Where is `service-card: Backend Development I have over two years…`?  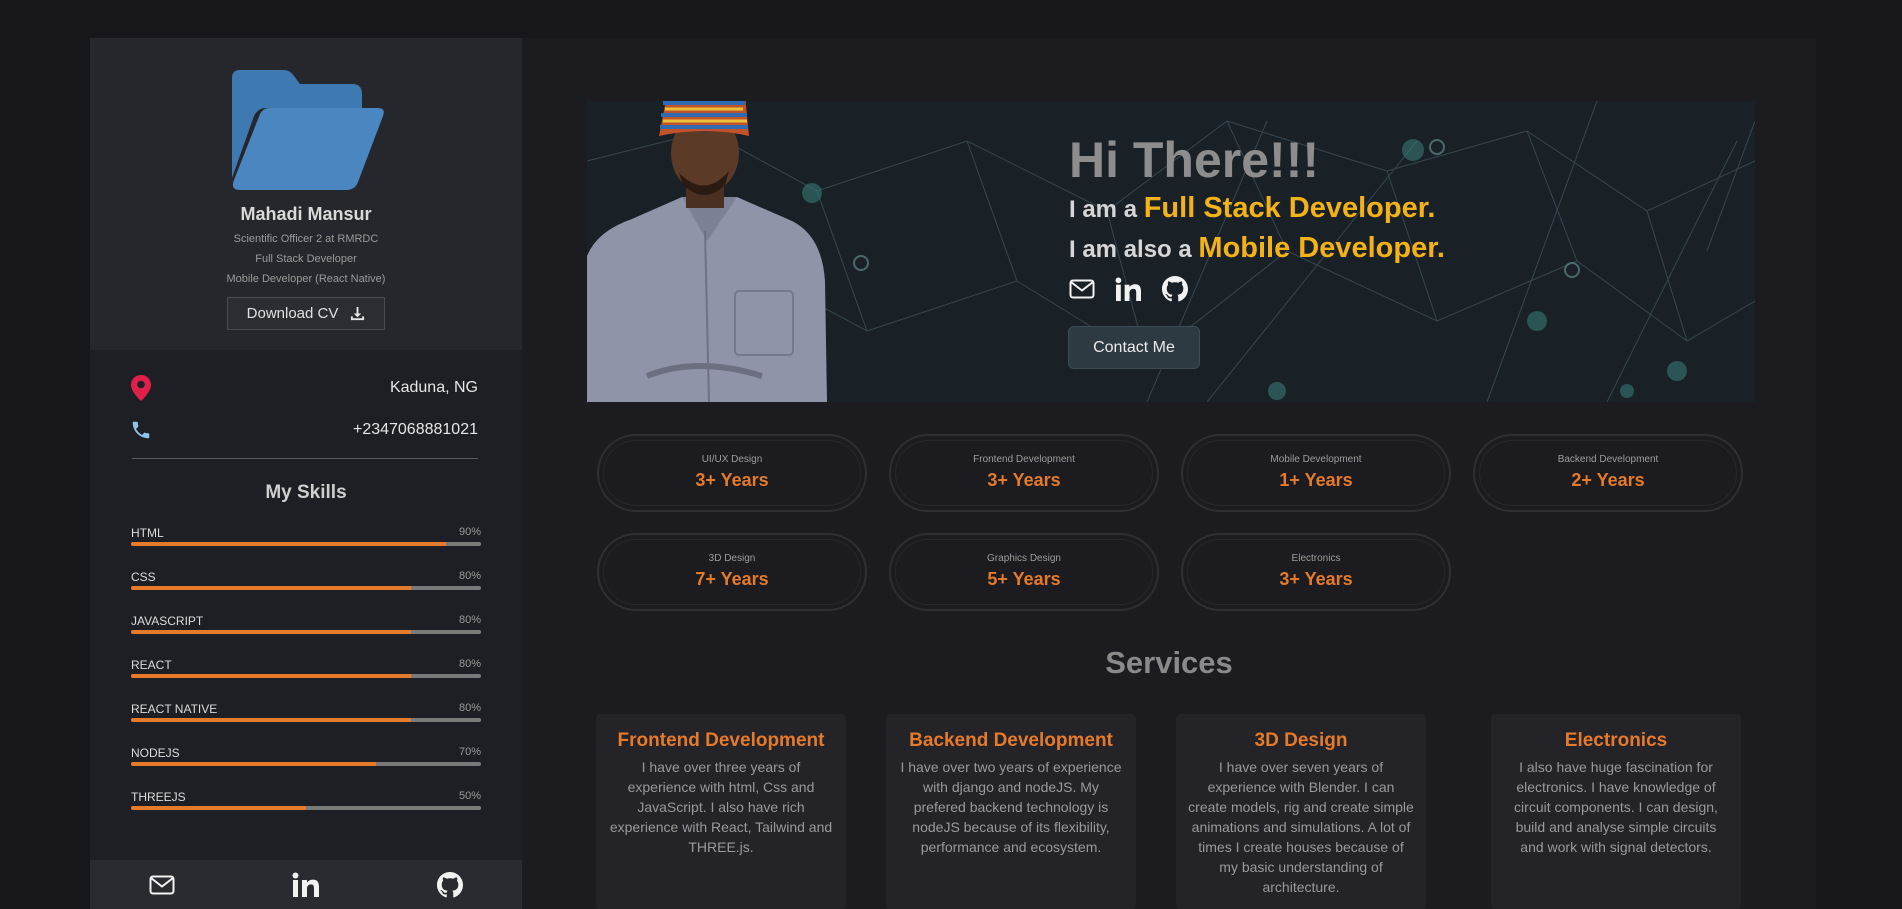
service-card: Backend Development I have over two years… is located at coordinates (1011, 811).